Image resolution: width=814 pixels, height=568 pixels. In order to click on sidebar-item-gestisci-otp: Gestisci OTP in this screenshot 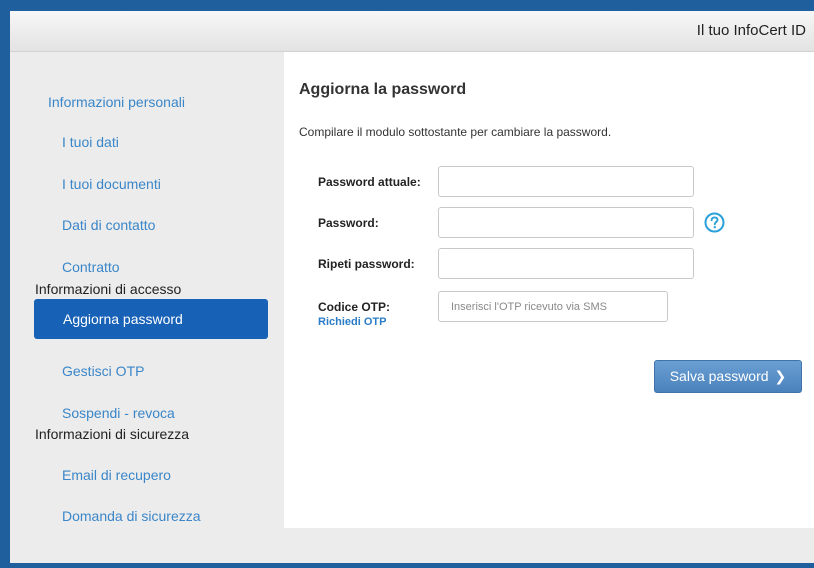, I will do `click(103, 371)`.